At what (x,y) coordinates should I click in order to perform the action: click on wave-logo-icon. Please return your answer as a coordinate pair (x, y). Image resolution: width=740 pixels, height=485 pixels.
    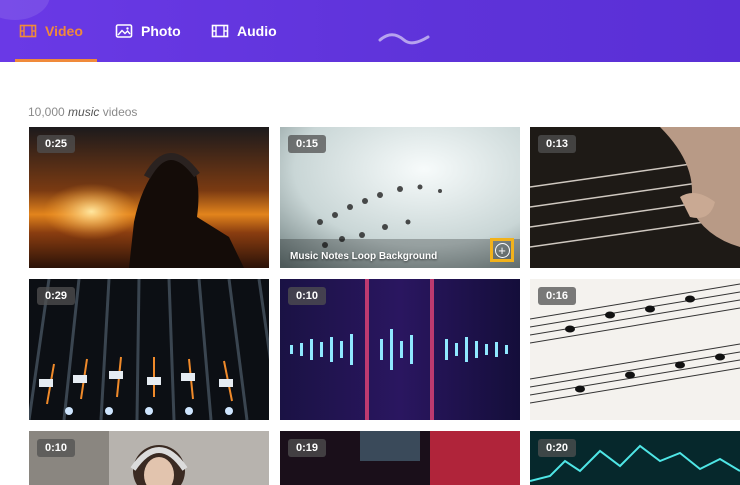
    Looking at the image, I should click on (404, 39).